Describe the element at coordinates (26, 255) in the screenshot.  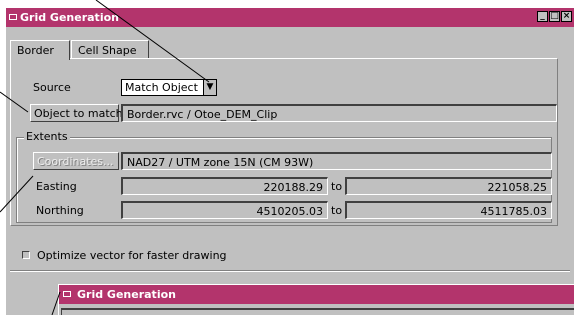
I see `optimize-checkbox` at that location.